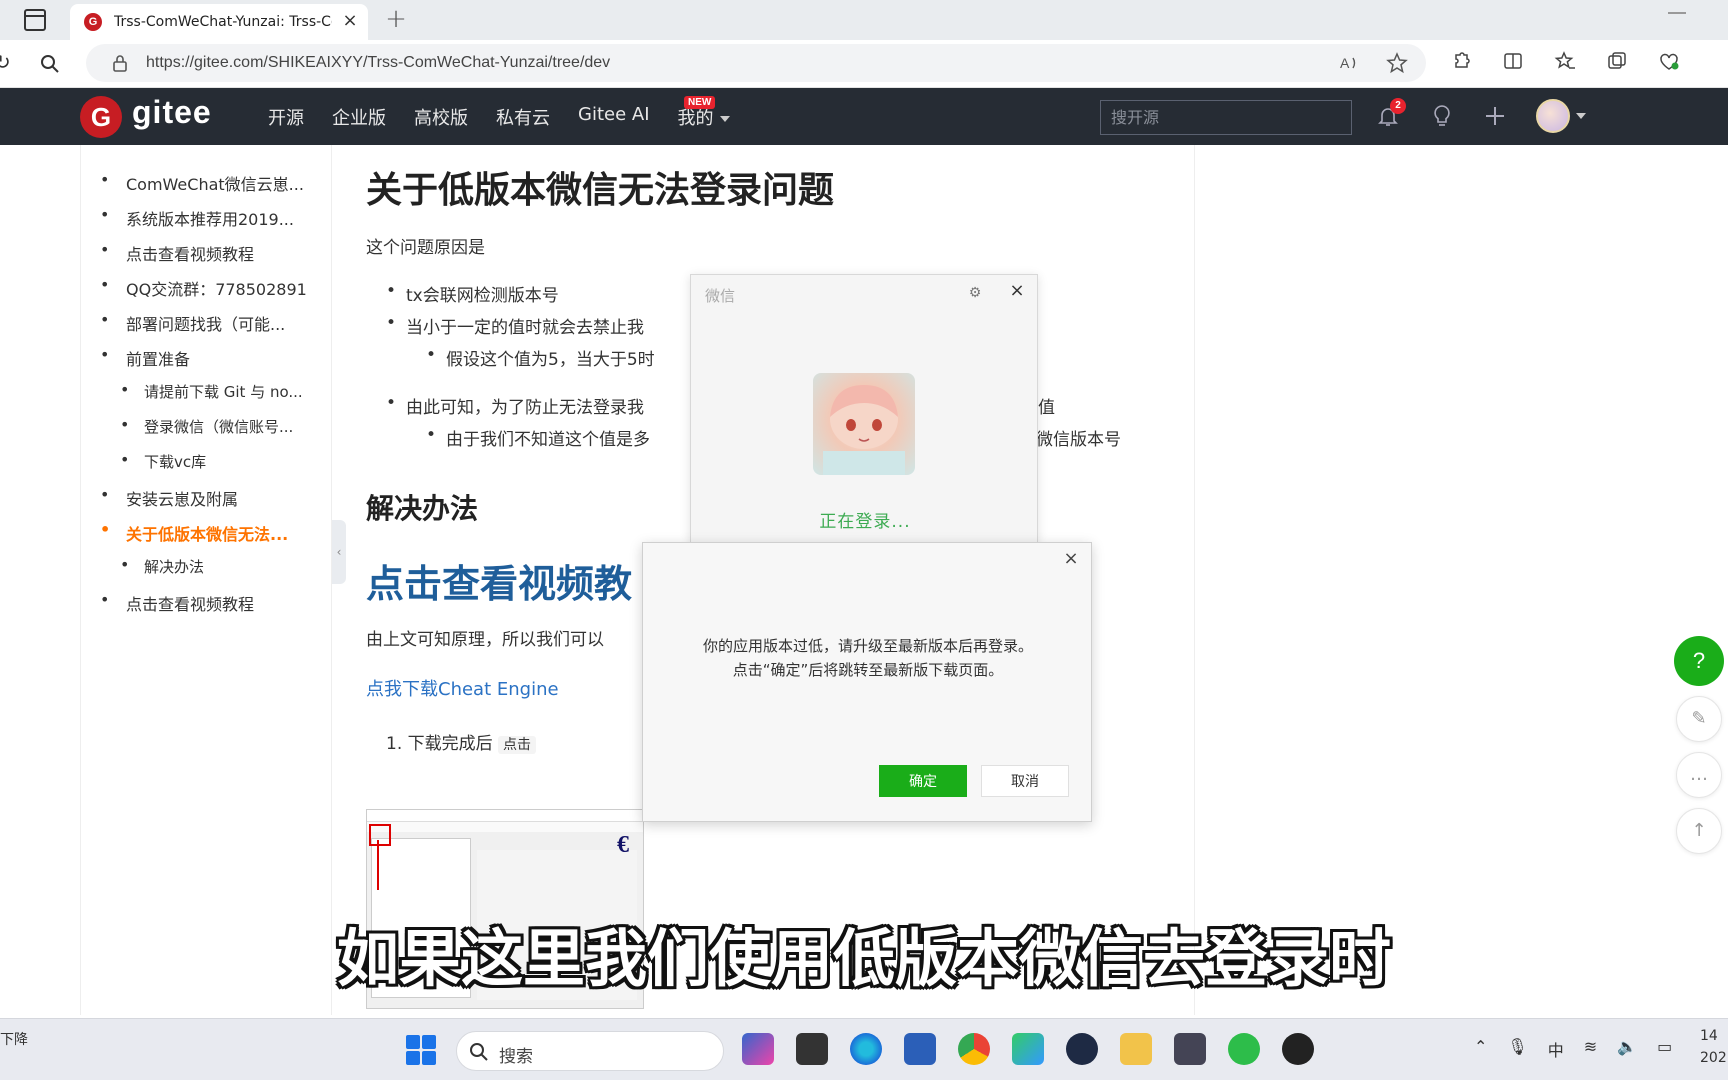  What do you see at coordinates (1025, 781) in the screenshot?
I see `cancel-button: 取消` at bounding box center [1025, 781].